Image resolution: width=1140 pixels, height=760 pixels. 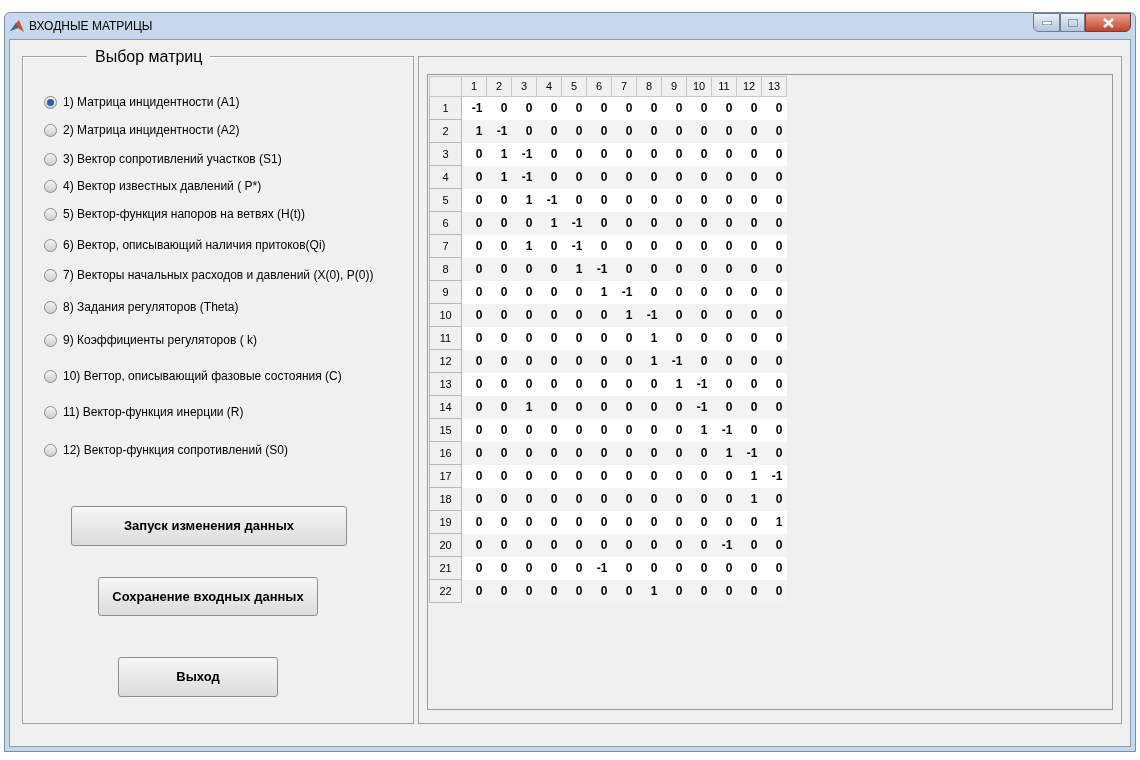 I want to click on minimize-button, so click(x=1046, y=22).